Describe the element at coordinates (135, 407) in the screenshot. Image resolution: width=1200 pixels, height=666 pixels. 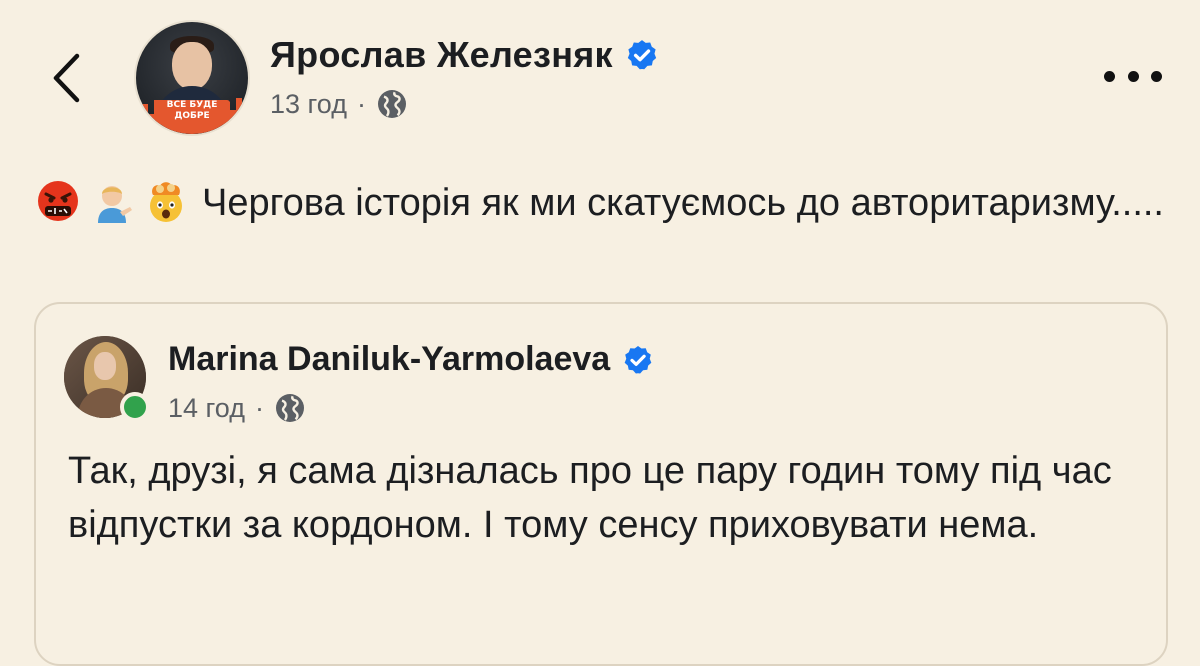
I see `online-status-dot` at that location.